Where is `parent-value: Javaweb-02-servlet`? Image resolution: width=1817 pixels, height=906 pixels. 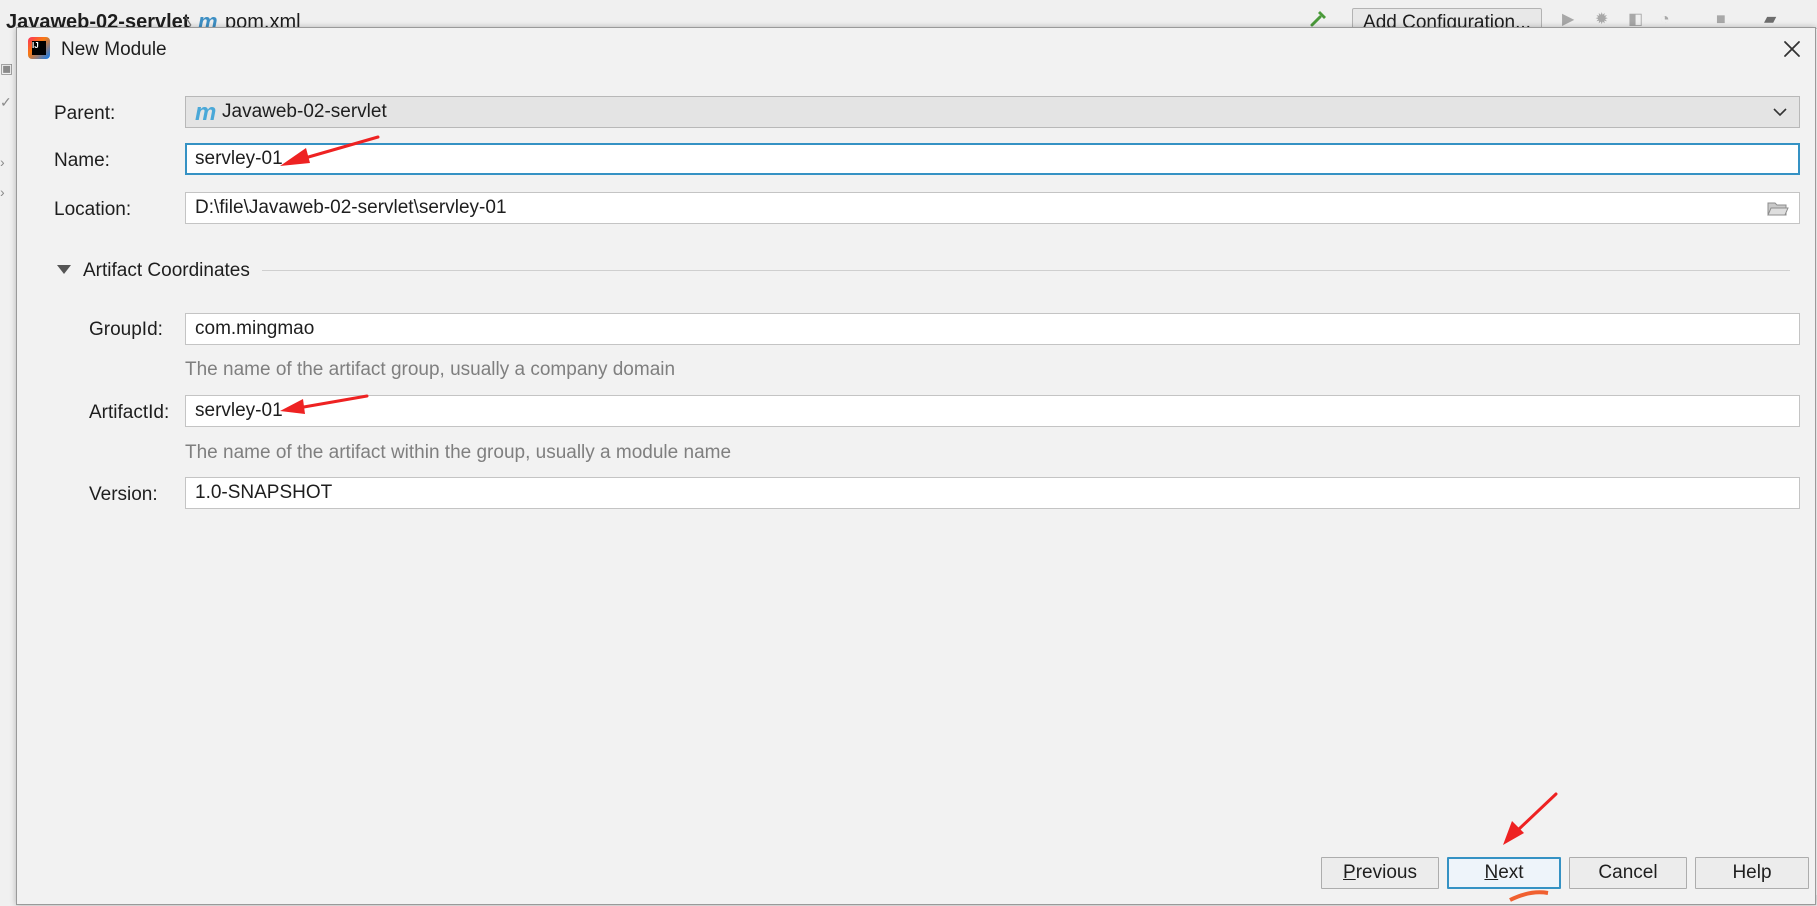
parent-value: Javaweb-02-servlet is located at coordinates (304, 111).